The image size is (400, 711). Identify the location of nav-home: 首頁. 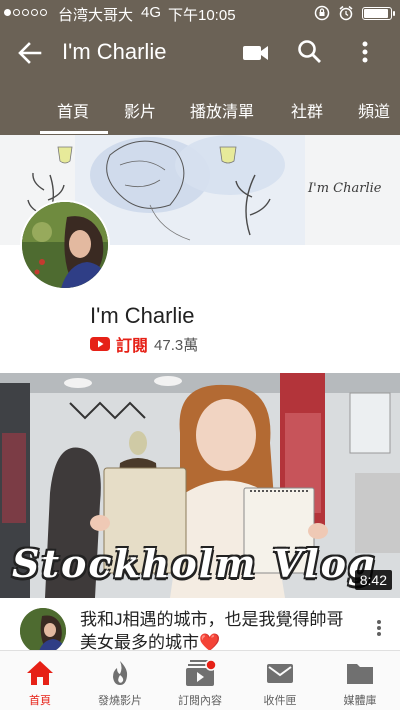
(40, 681).